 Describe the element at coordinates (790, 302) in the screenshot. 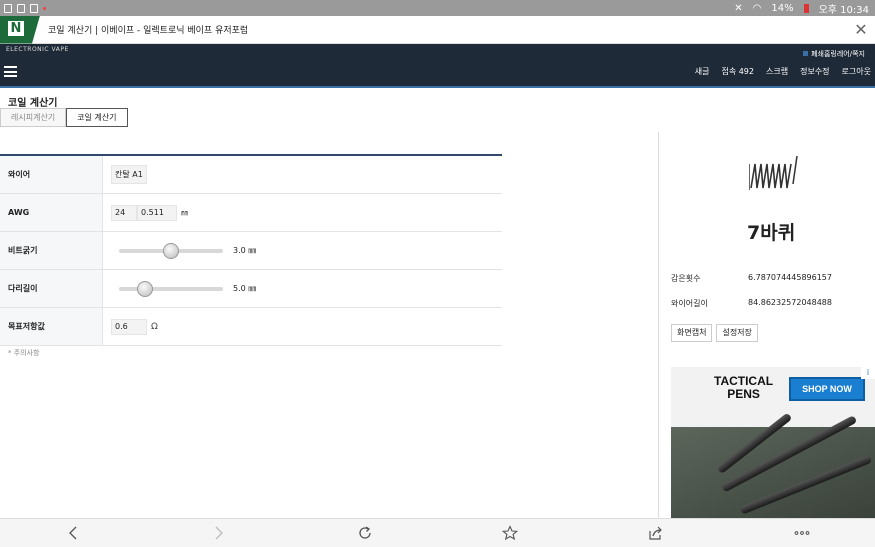

I see `wire-length-value: 84.86232572048488` at that location.